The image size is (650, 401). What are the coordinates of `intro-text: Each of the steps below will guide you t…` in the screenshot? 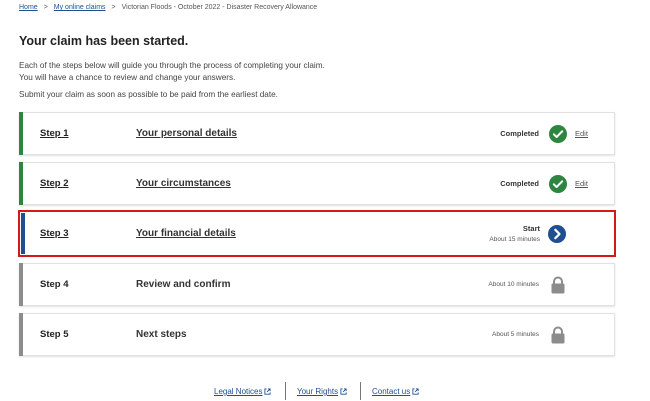 It's located at (172, 80).